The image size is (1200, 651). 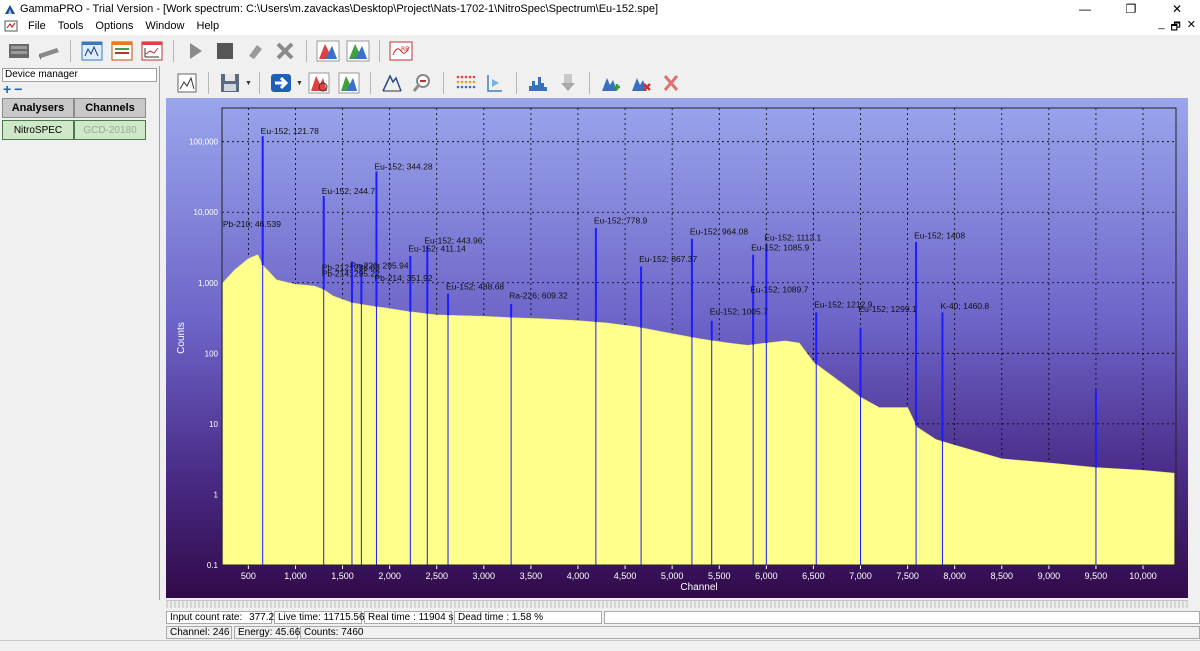 What do you see at coordinates (484, 576) in the screenshot?
I see `x-tick-label: 3,000` at bounding box center [484, 576].